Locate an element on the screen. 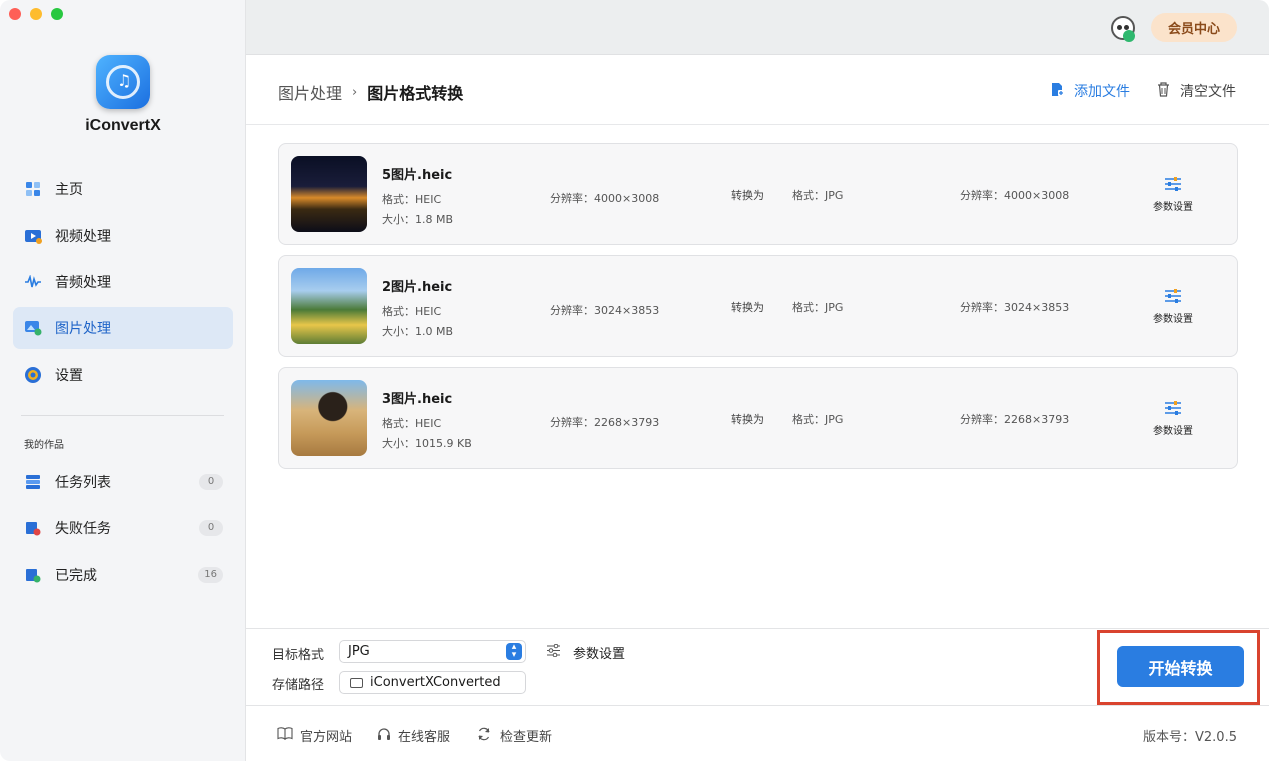 The height and width of the screenshot is (761, 1269). file-name: 2图片.heic is located at coordinates (417, 287).